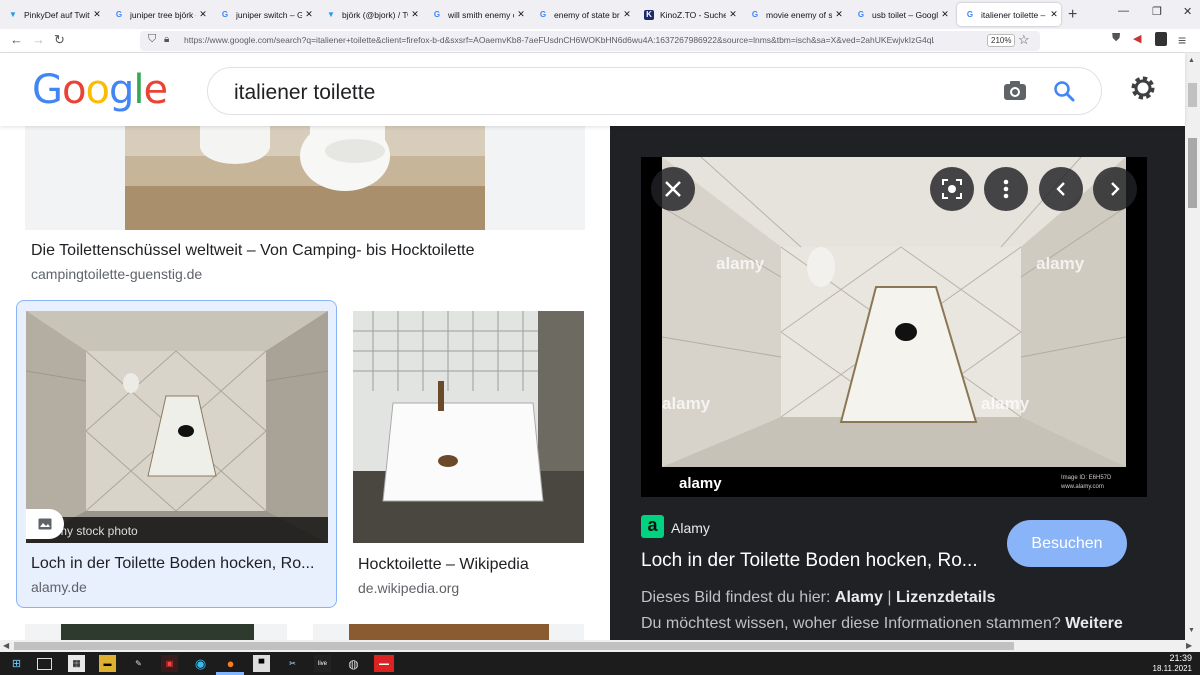  Describe the element at coordinates (322, 663) in the screenshot. I see `live-app-icon: live` at that location.